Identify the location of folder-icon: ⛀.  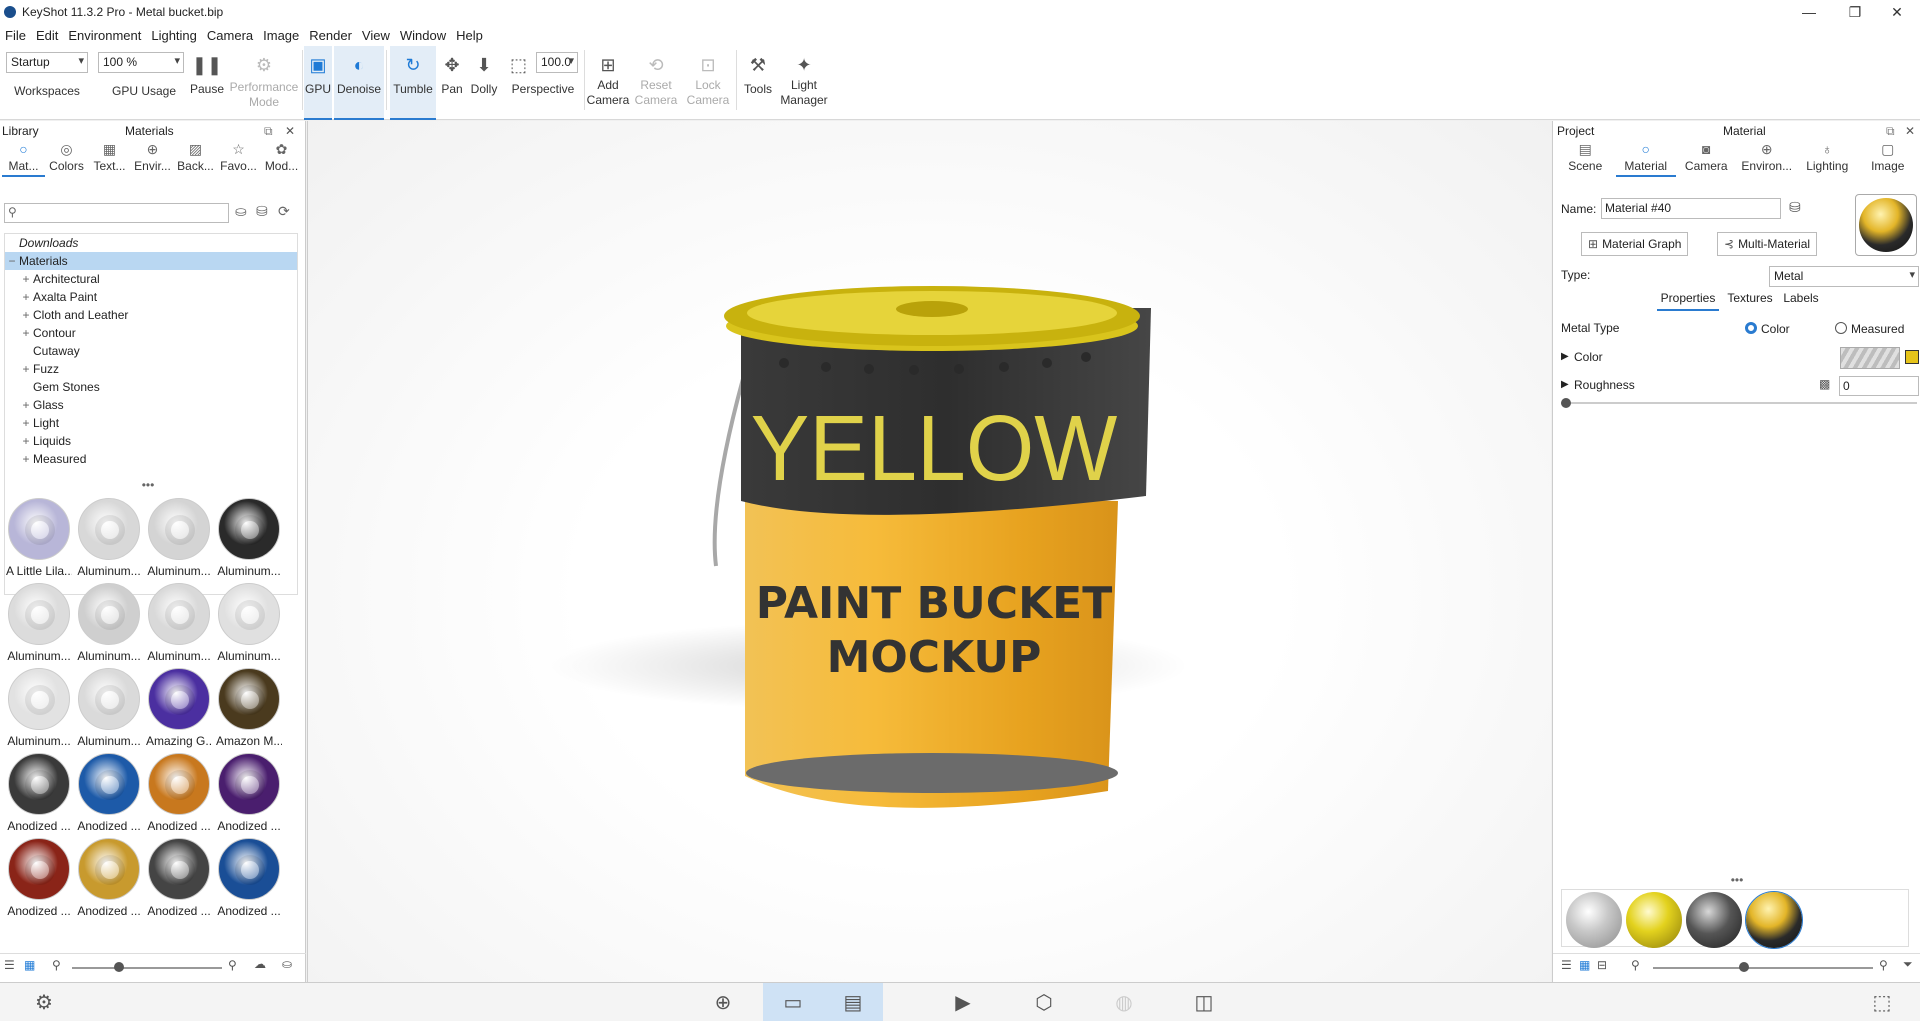
(287, 964).